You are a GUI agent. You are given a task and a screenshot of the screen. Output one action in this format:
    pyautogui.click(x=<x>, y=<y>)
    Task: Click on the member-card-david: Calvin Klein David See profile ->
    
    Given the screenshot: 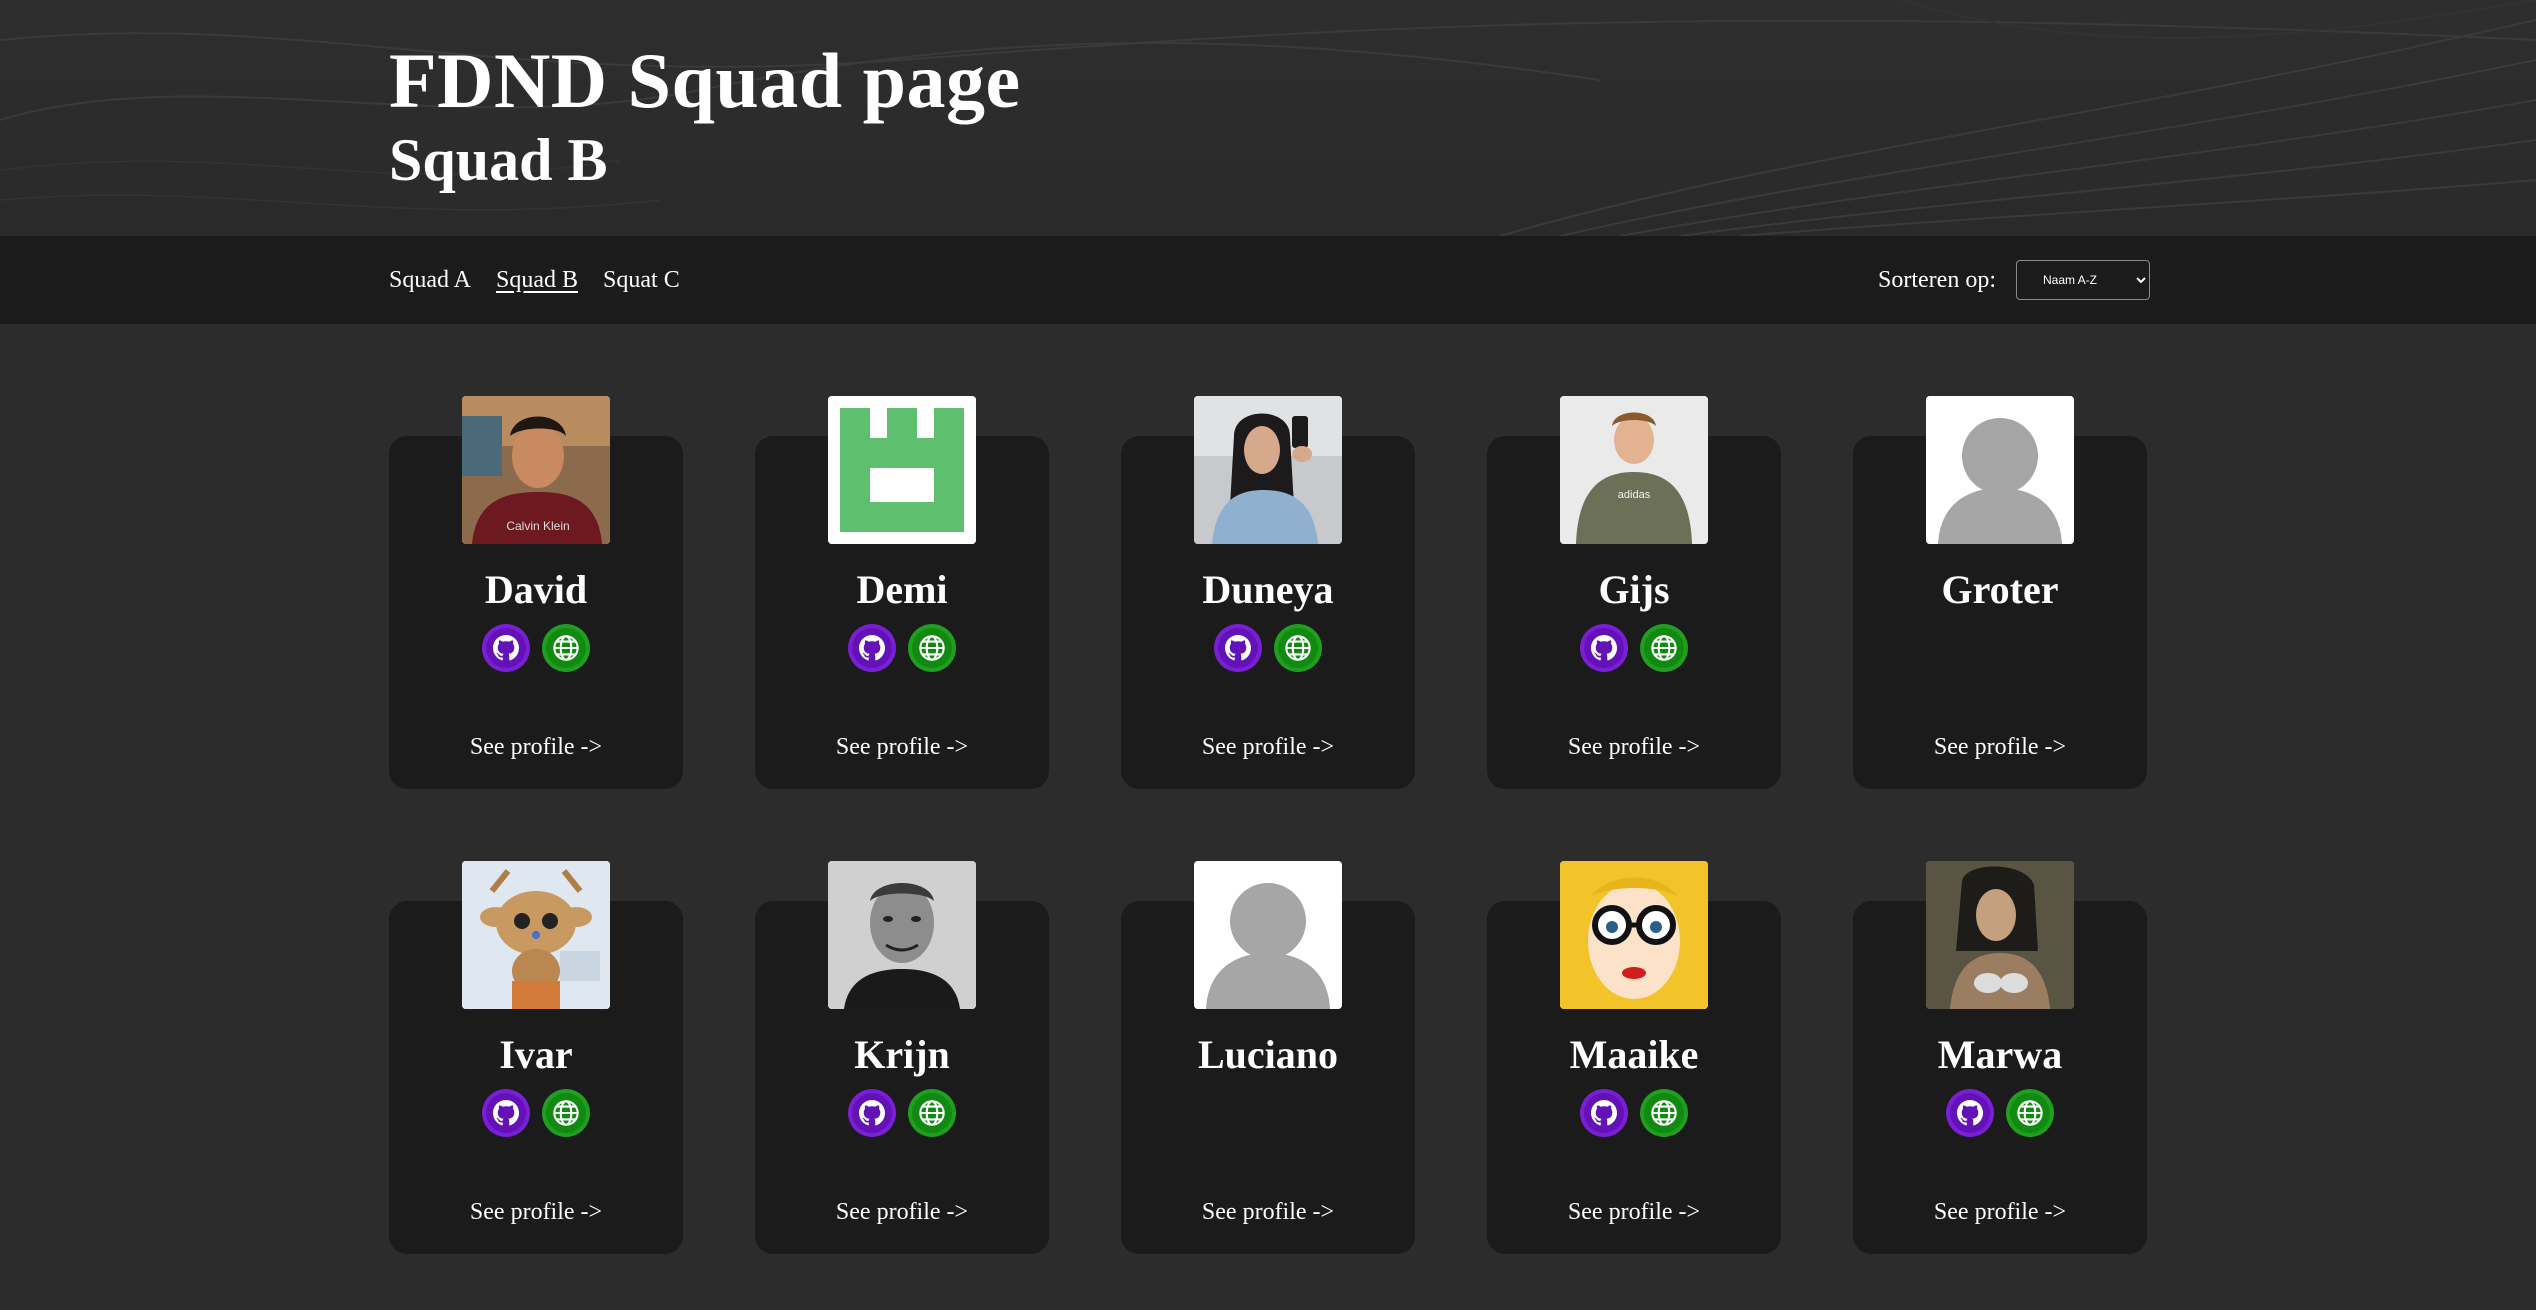 What is the action you would take?
    pyautogui.click(x=536, y=592)
    